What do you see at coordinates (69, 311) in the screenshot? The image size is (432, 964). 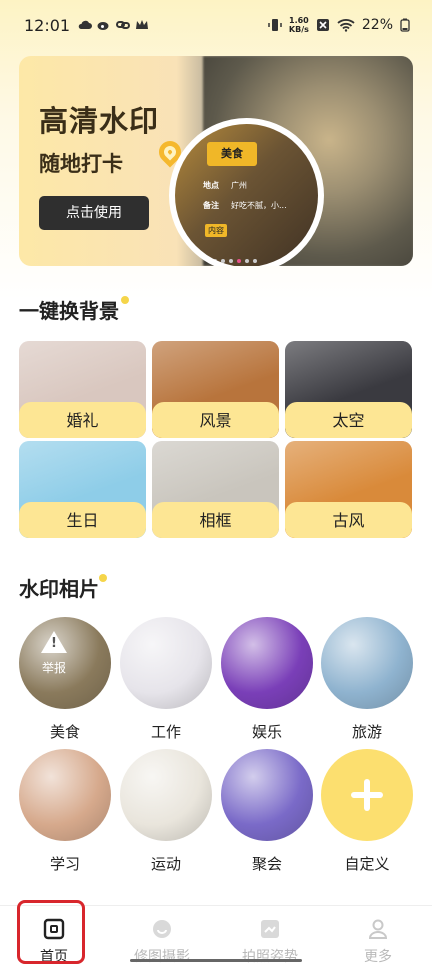 I see `section-title-backgrounds: 一键换背景` at bounding box center [69, 311].